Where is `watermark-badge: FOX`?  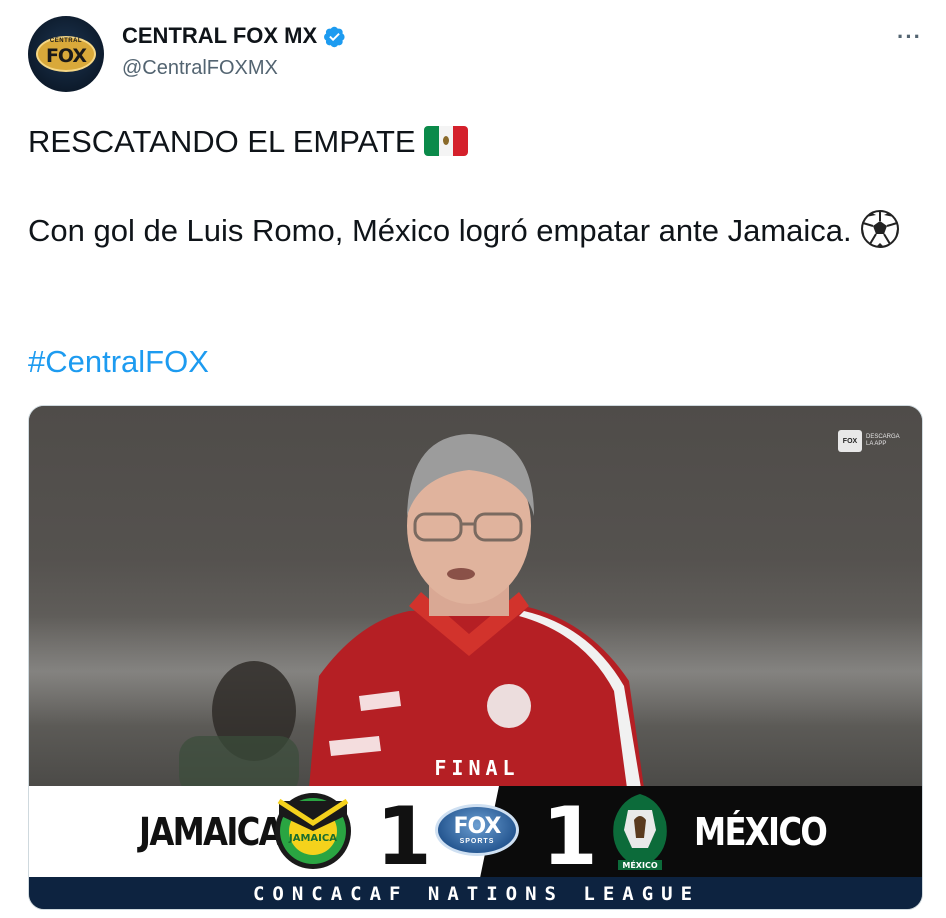 watermark-badge: FOX is located at coordinates (850, 441).